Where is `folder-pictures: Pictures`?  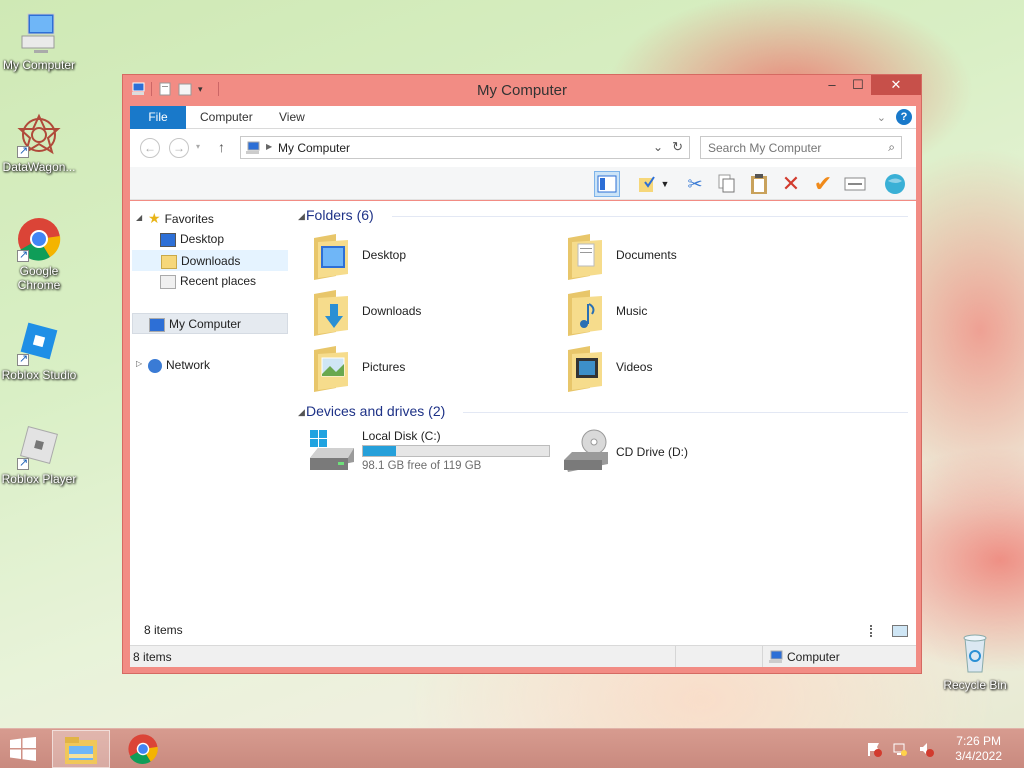
folder-pictures: Pictures is located at coordinates (428, 369).